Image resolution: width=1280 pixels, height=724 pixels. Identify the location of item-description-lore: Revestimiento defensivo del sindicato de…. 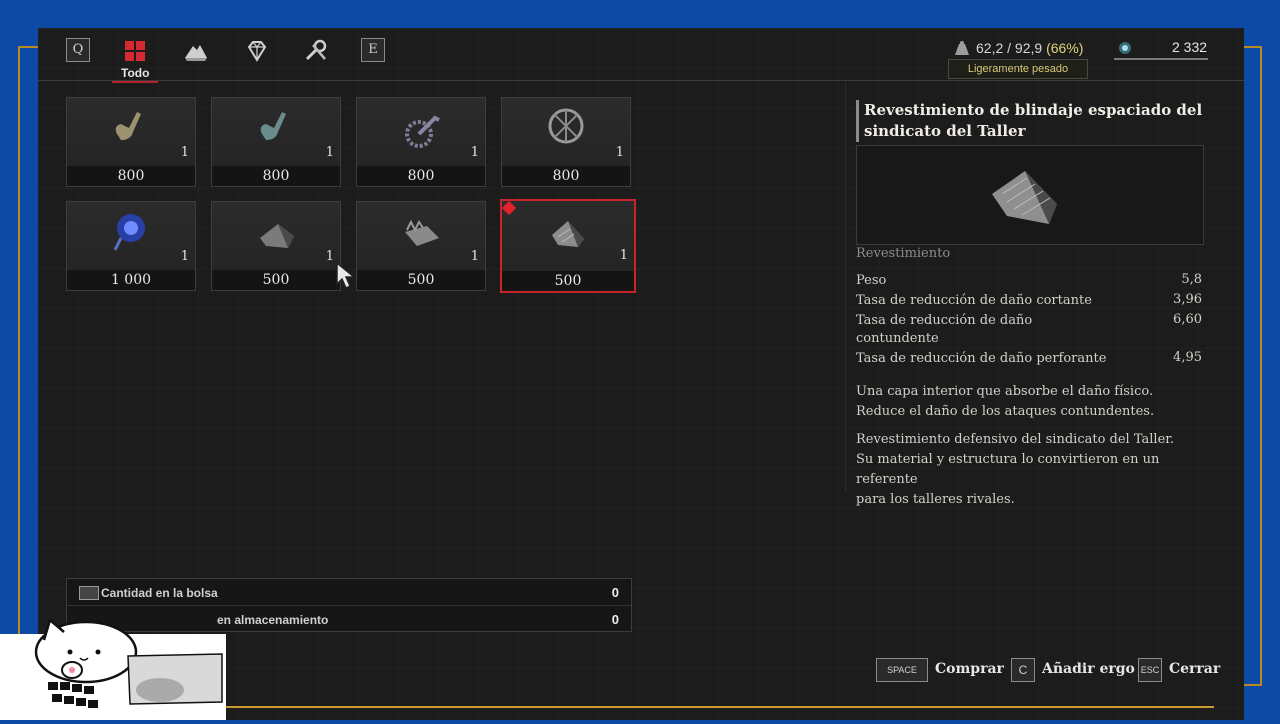
(1031, 470).